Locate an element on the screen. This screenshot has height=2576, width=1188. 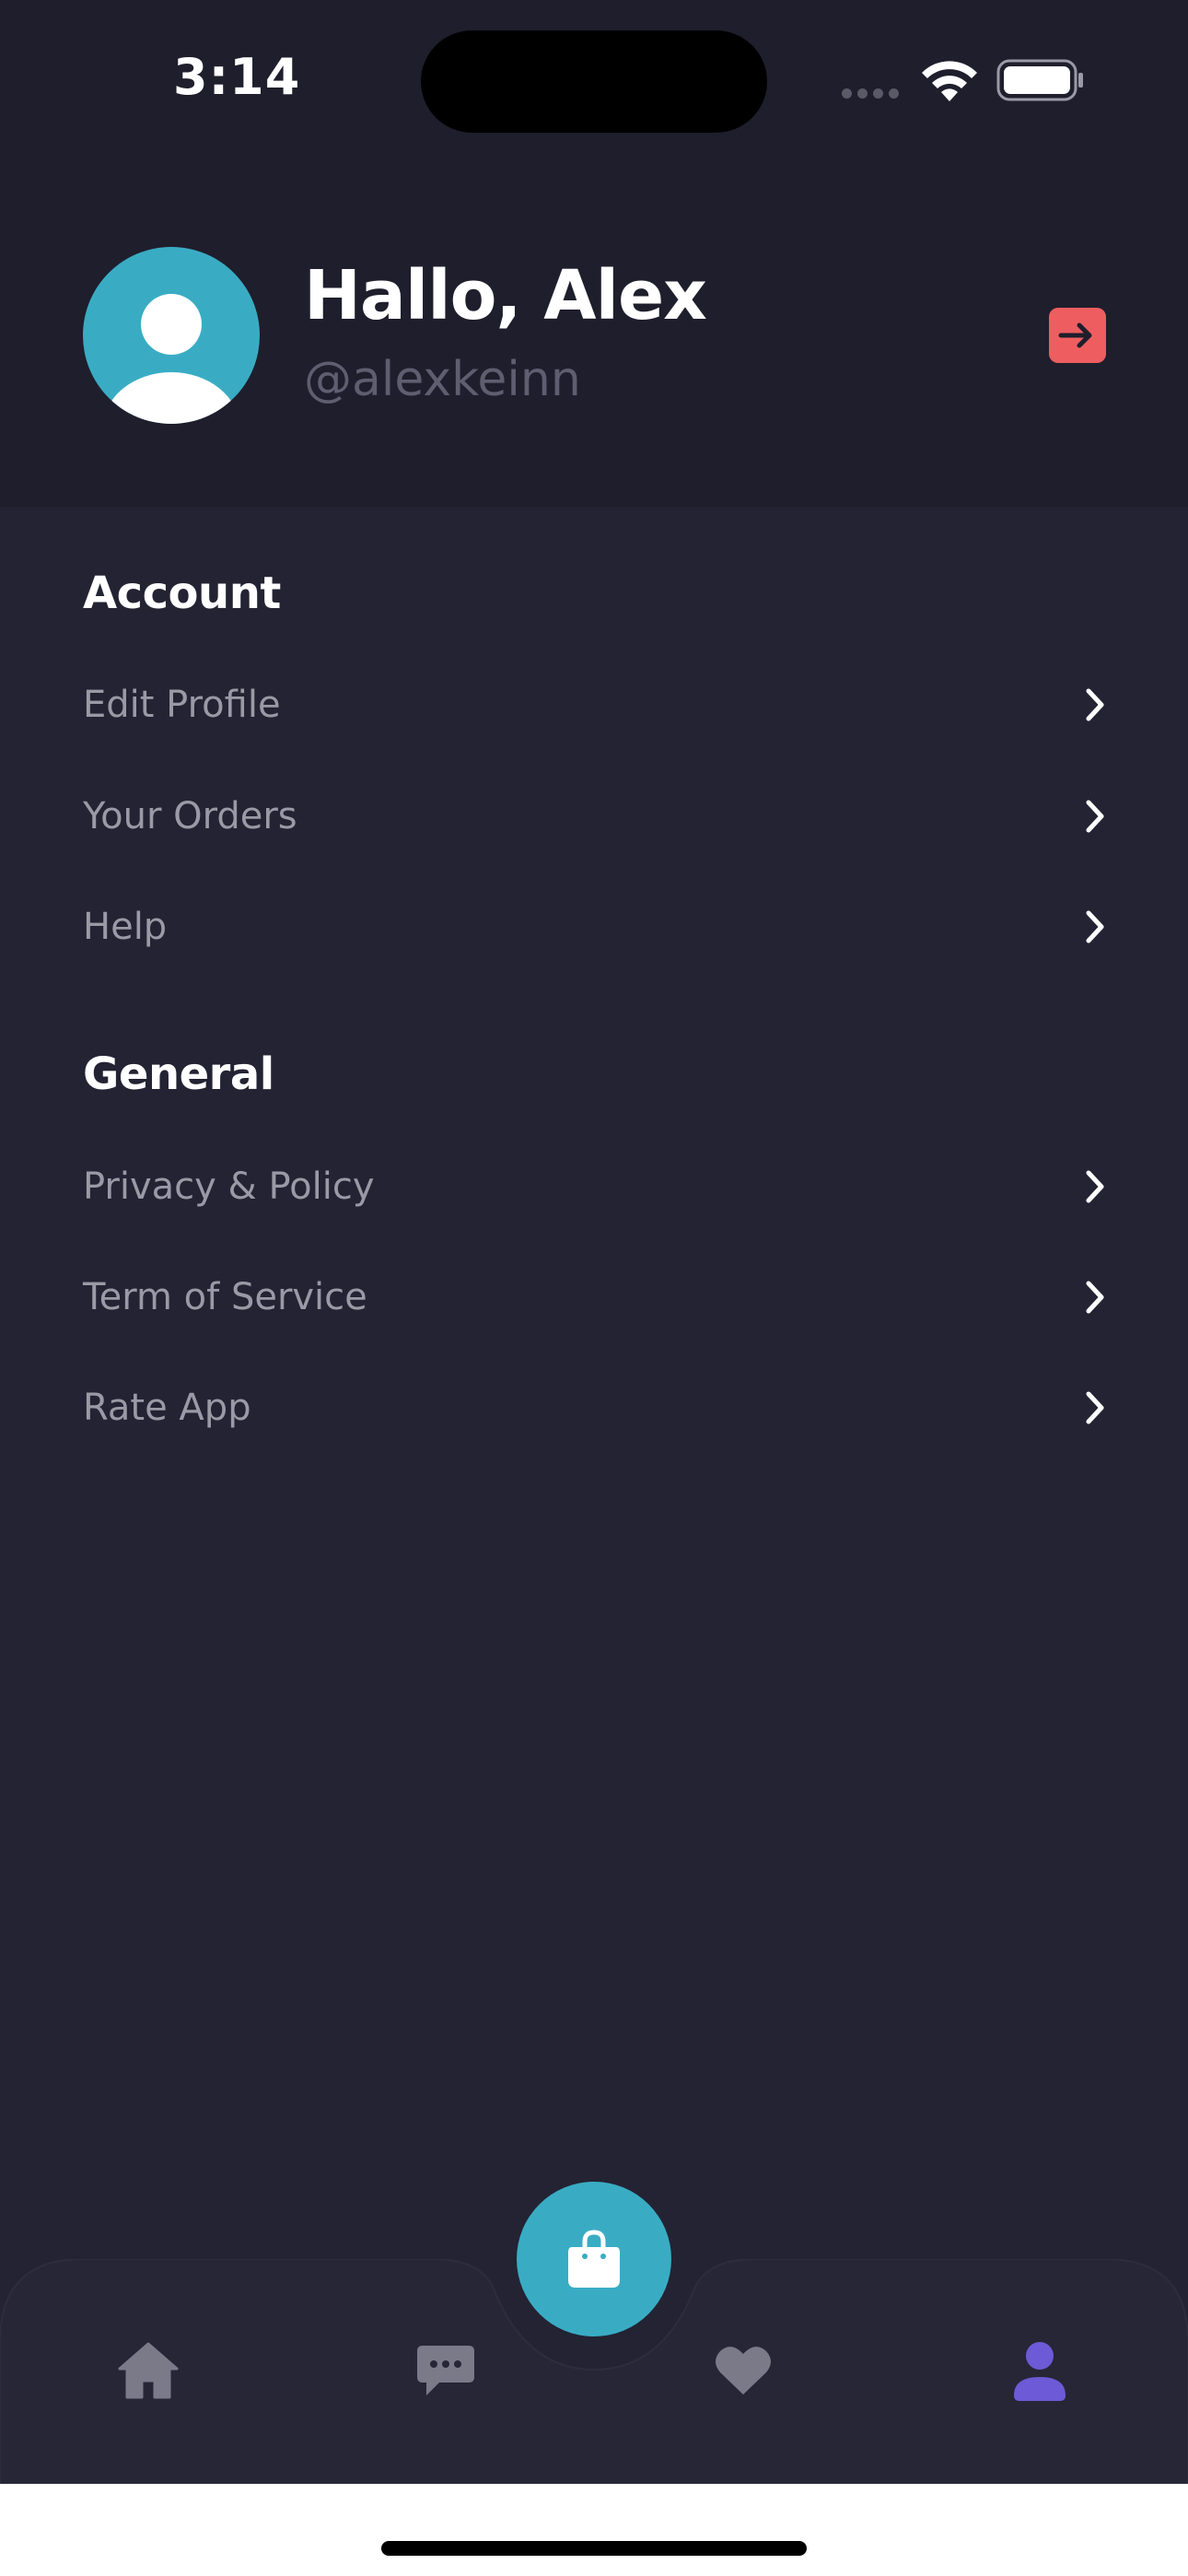
logout-button is located at coordinates (1077, 335).